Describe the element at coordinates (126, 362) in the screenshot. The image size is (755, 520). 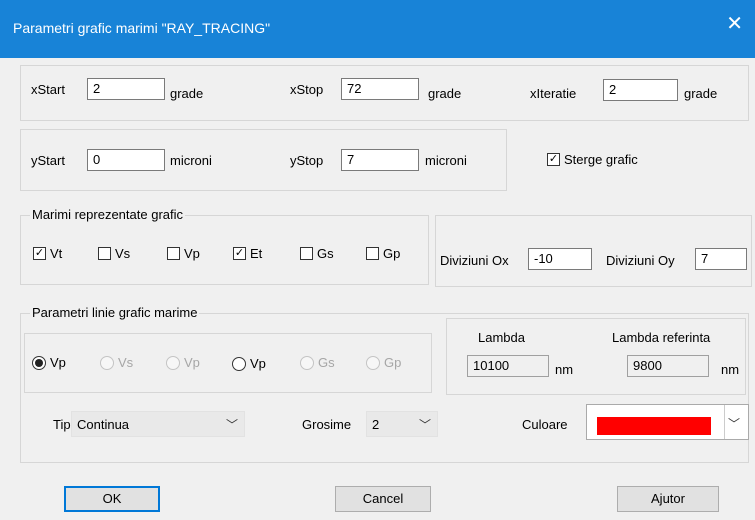
I see `radio-label: Vs` at that location.